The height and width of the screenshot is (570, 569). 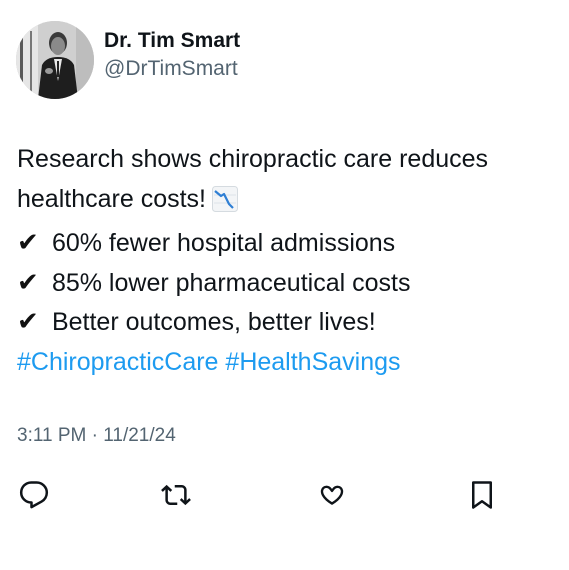 I want to click on chart-decreasing-icon, so click(x=225, y=205).